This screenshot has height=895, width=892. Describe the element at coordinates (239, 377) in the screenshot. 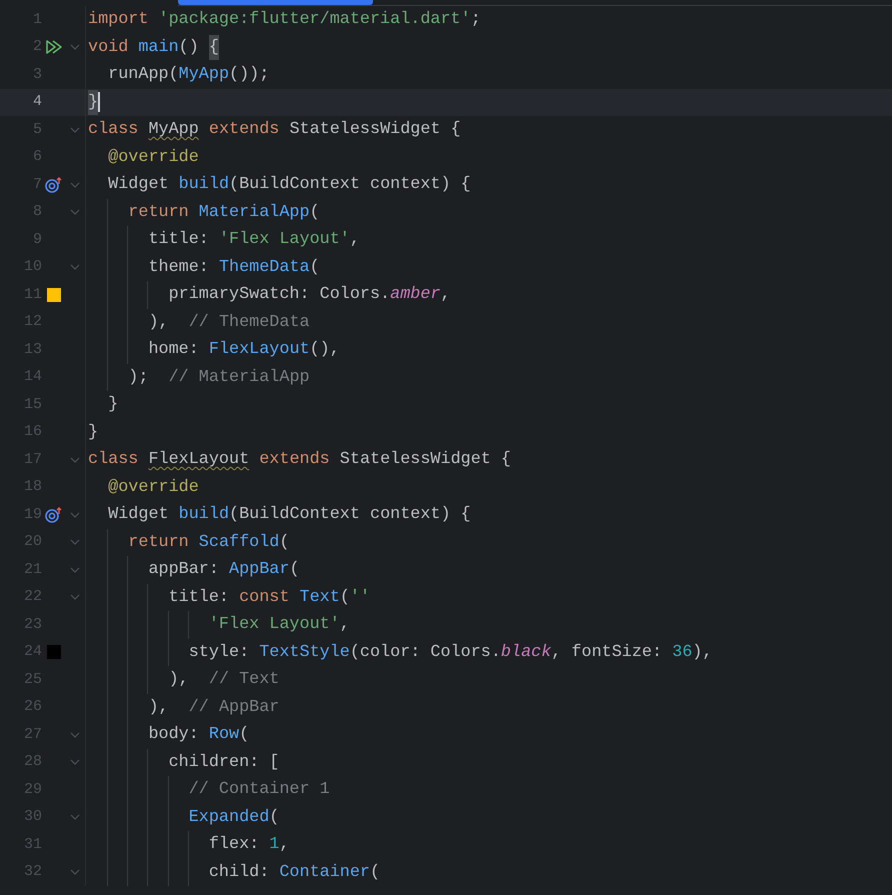

I see `code-comment: // MaterialApp` at that location.